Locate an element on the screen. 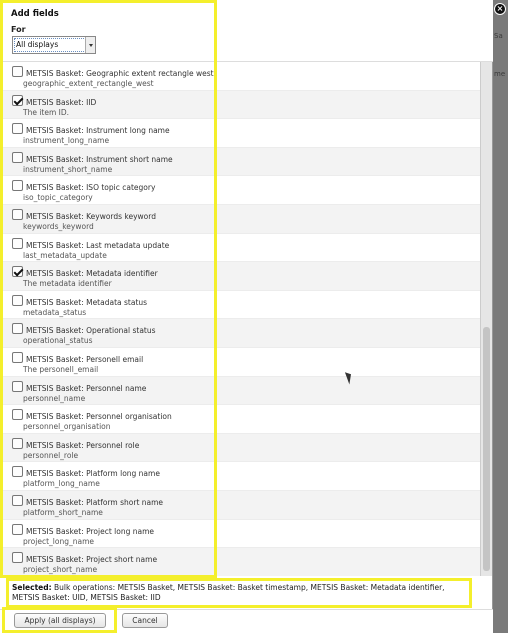 The width and height of the screenshot is (508, 633). field-label: METSIS Basket: ISO topic category is located at coordinates (90, 187).